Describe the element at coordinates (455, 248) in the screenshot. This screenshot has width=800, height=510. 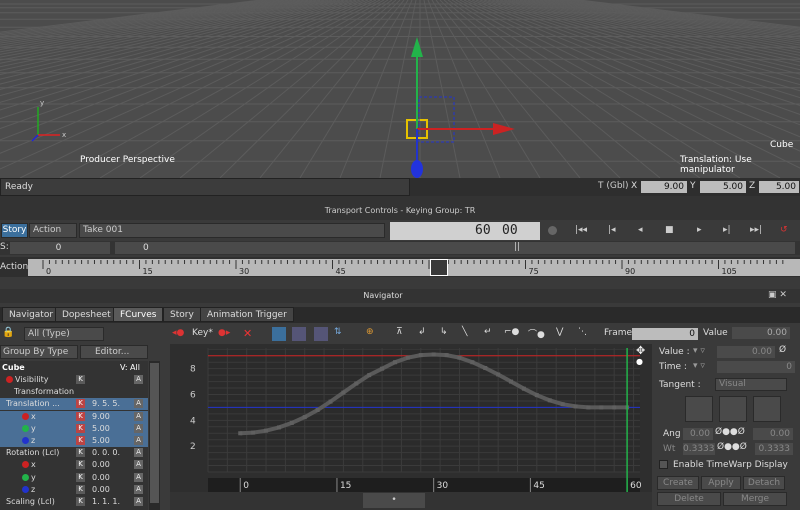
I see `s-slider: 0` at that location.